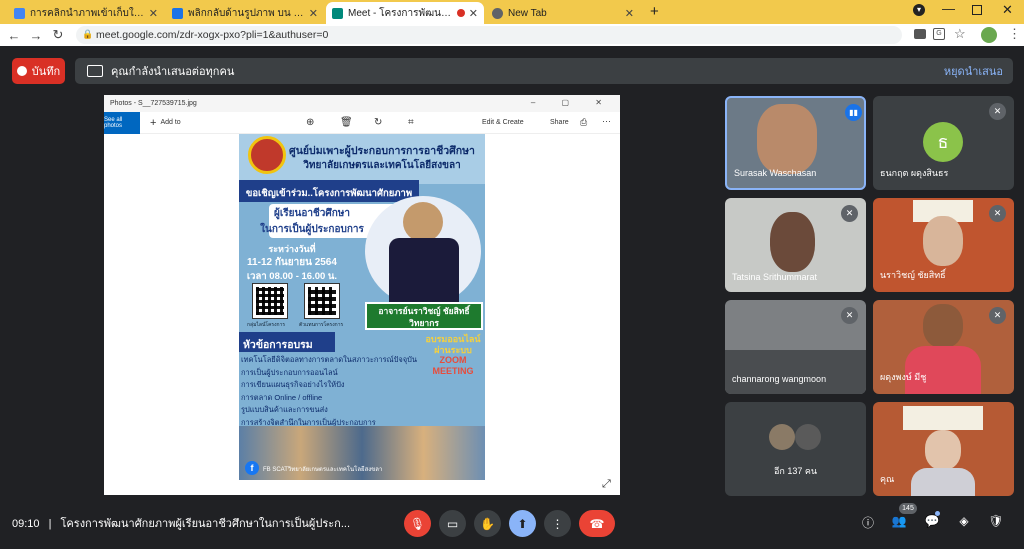 Image resolution: width=1024 pixels, height=549 pixels. I want to click on fullscreen-icon: ⤢, so click(606, 484).